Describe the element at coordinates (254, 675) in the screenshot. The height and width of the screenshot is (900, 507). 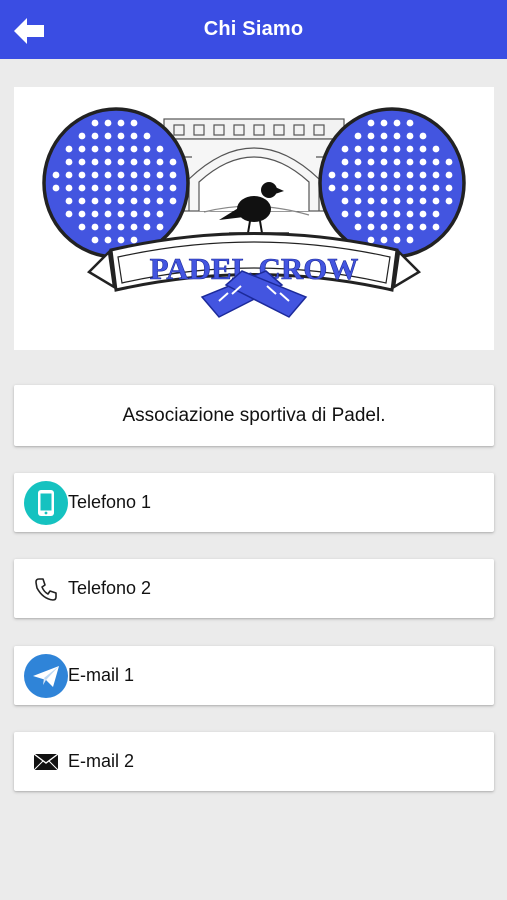
I see `contact-row-email-1: E-mail 1` at that location.